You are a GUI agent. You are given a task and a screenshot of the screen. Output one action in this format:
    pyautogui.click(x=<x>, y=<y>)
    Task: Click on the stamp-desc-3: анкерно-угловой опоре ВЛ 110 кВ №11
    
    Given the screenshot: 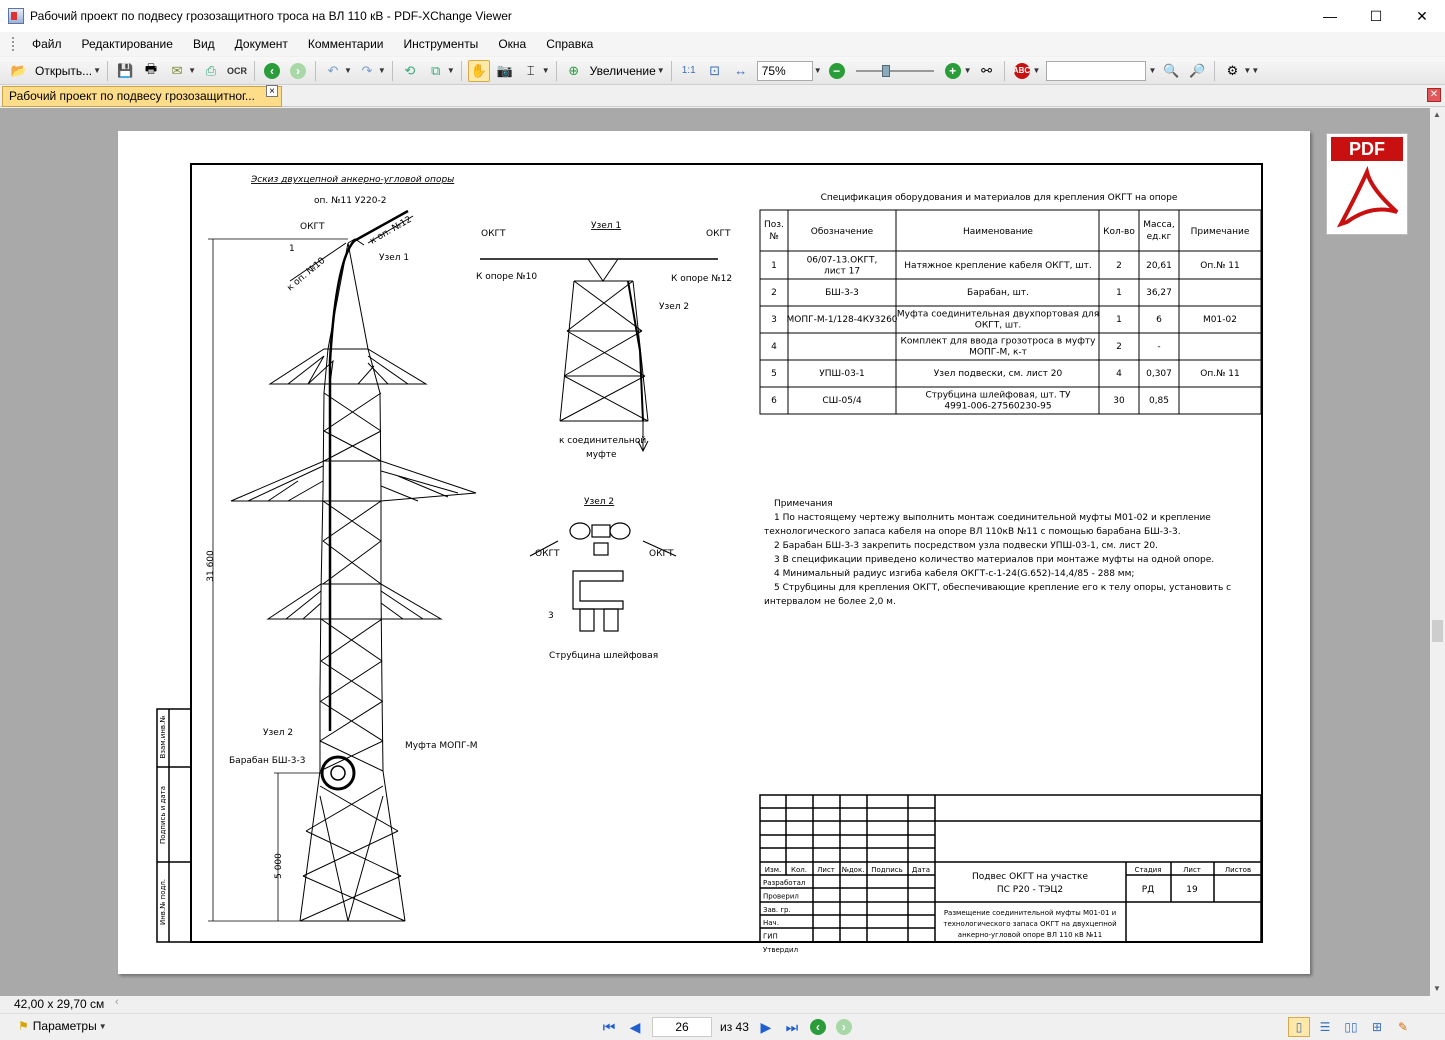 What is the action you would take?
    pyautogui.click(x=1030, y=935)
    